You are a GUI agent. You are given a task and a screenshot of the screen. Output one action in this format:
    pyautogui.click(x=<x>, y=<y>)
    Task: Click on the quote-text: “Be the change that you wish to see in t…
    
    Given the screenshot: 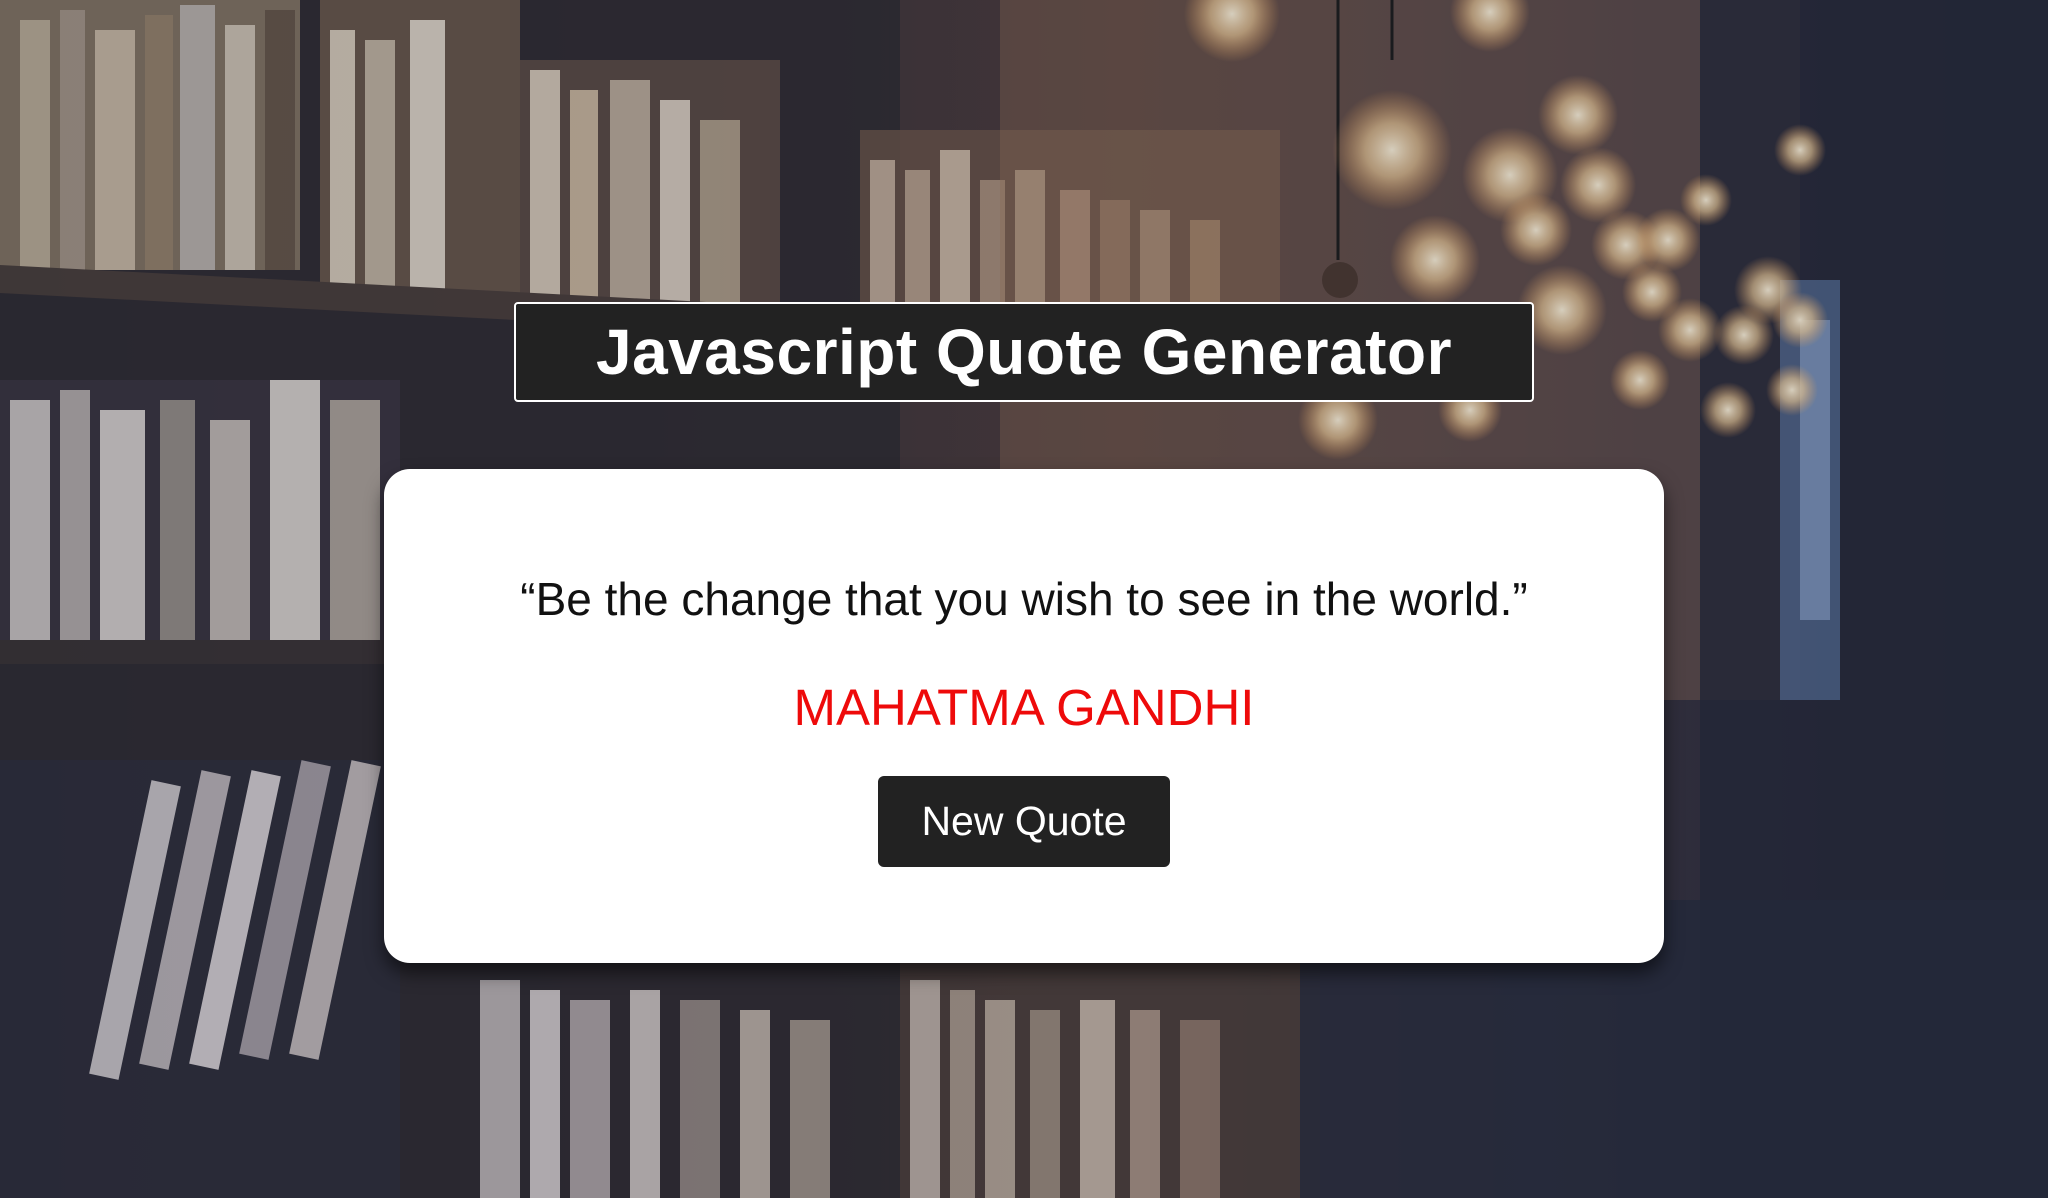 What is the action you would take?
    pyautogui.click(x=1024, y=599)
    